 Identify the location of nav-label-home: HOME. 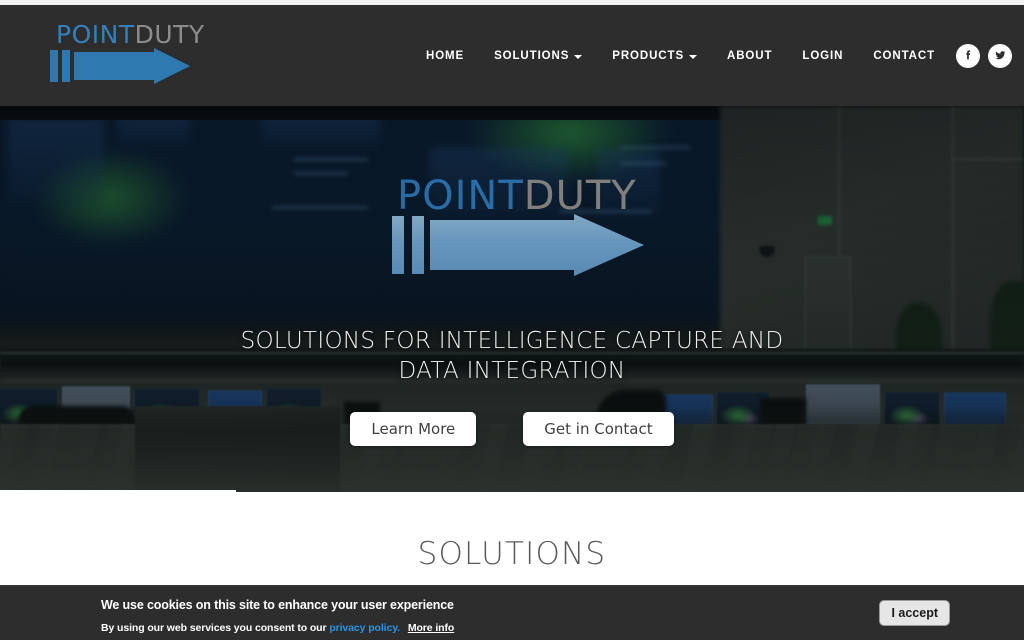
(445, 55).